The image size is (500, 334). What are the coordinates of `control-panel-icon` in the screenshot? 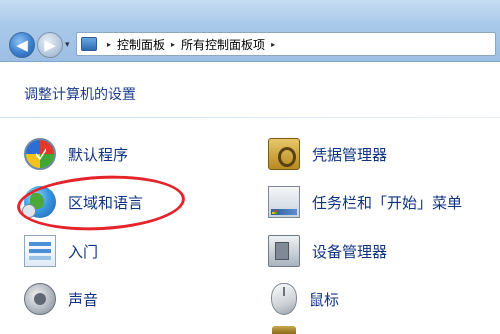 It's located at (89, 44).